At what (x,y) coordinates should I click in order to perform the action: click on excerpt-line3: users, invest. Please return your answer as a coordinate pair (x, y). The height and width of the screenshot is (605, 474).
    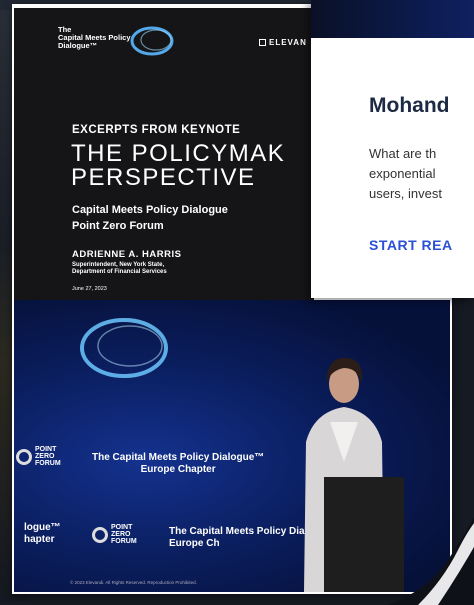
    Looking at the image, I should click on (405, 193).